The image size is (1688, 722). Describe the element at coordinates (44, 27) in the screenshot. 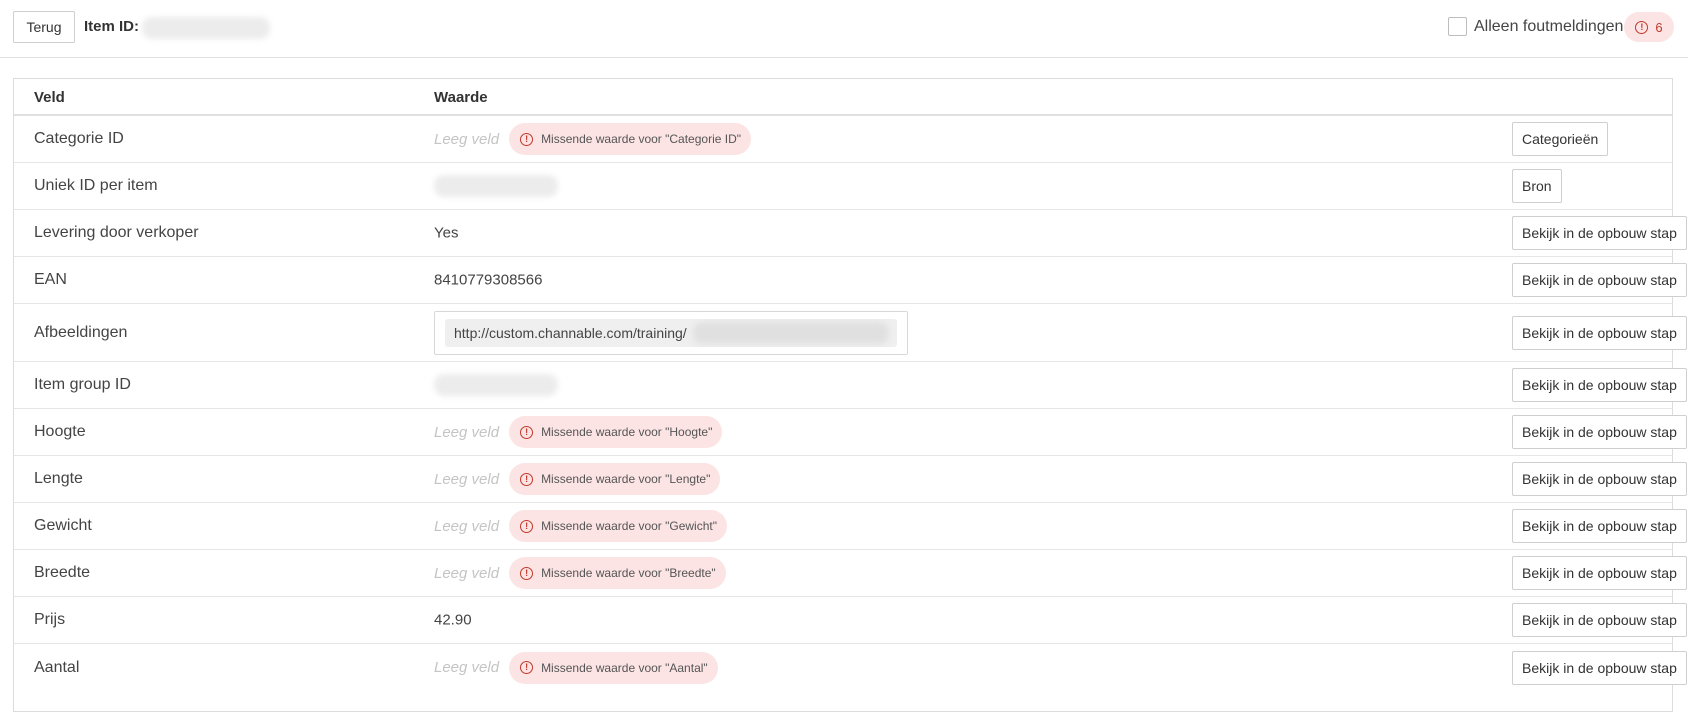

I see `back-button: Terug` at that location.